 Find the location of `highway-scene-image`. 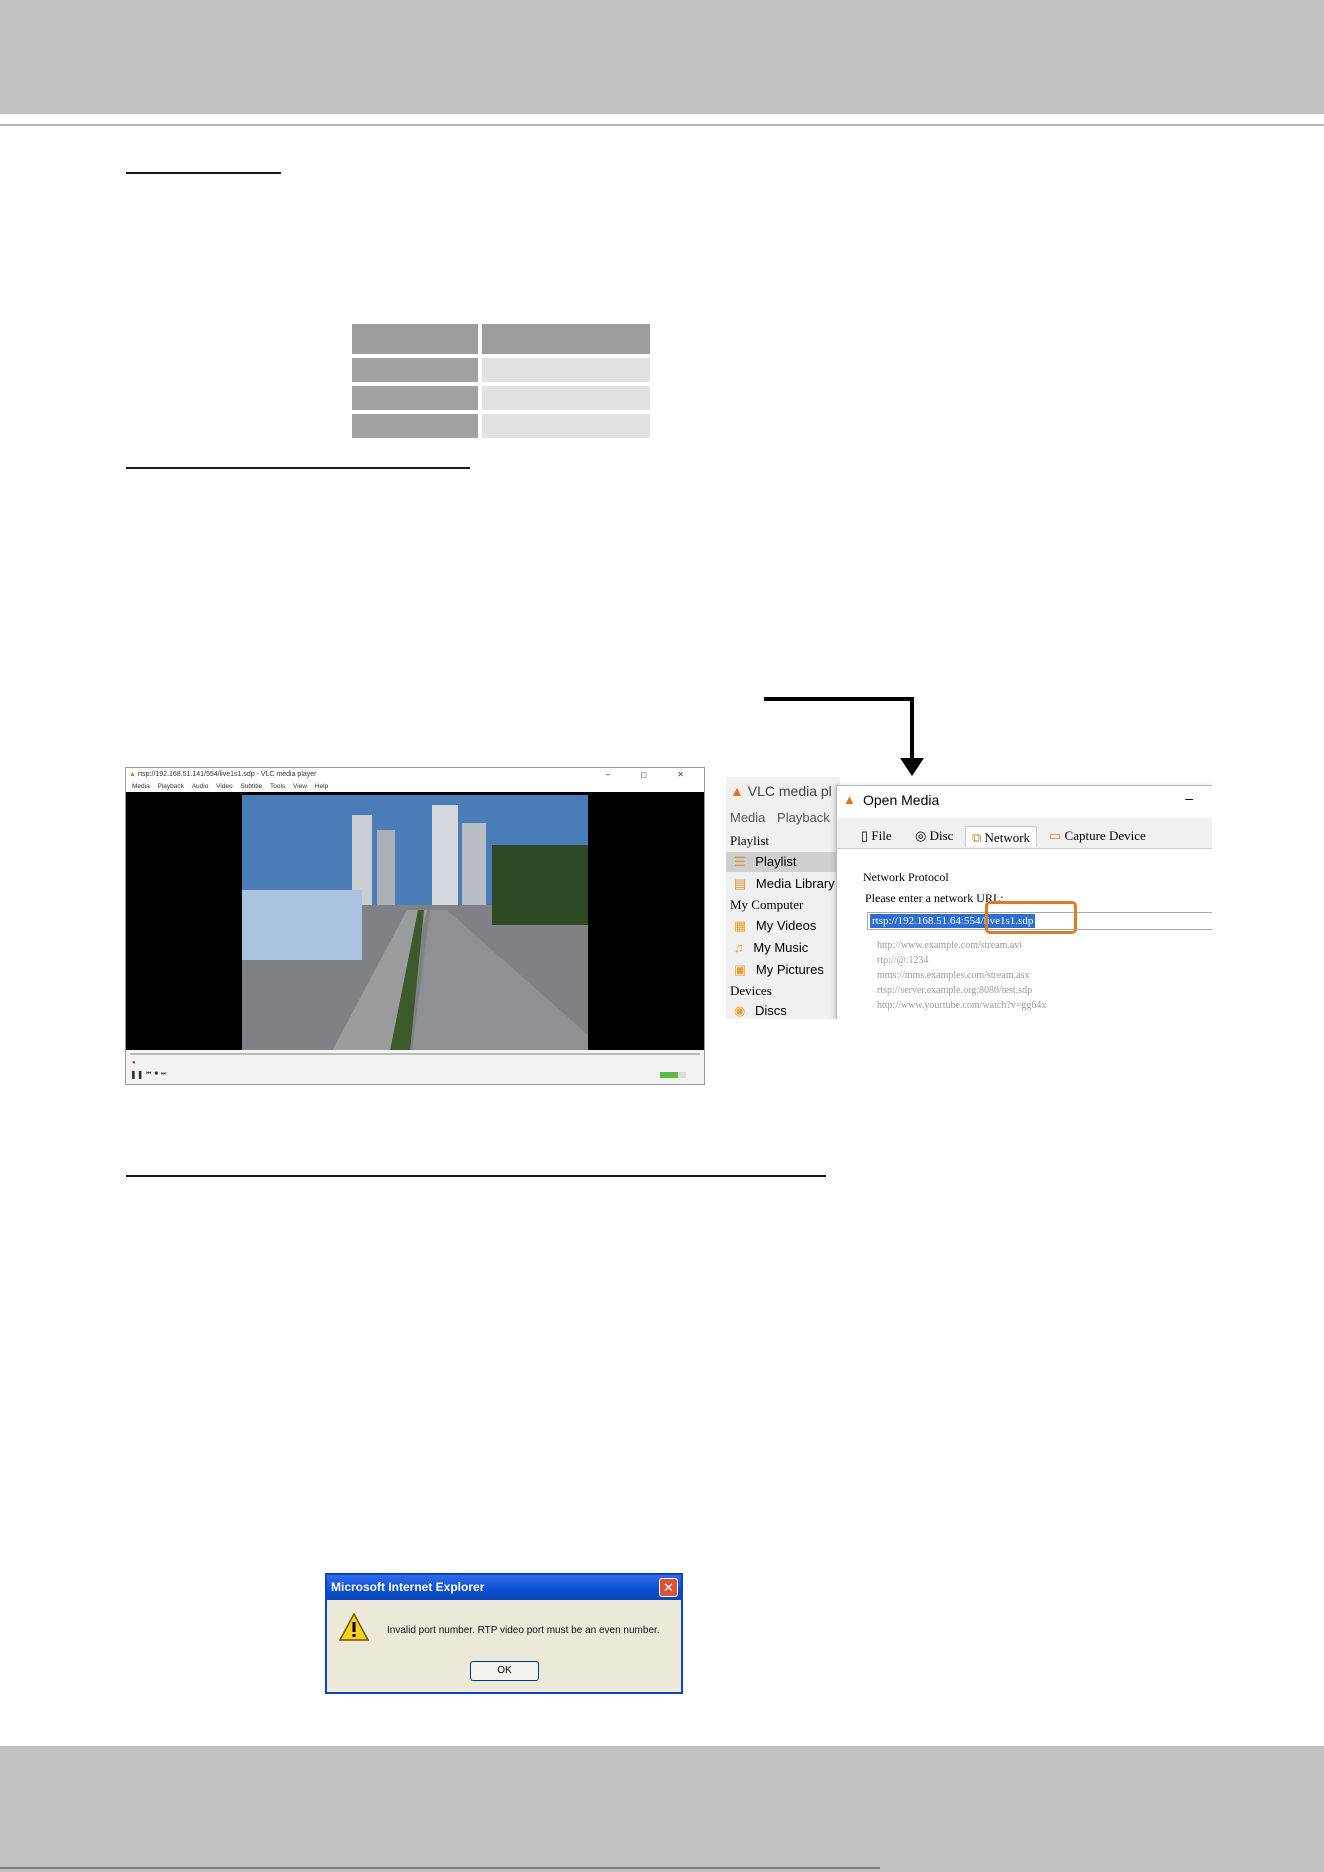

highway-scene-image is located at coordinates (415, 923).